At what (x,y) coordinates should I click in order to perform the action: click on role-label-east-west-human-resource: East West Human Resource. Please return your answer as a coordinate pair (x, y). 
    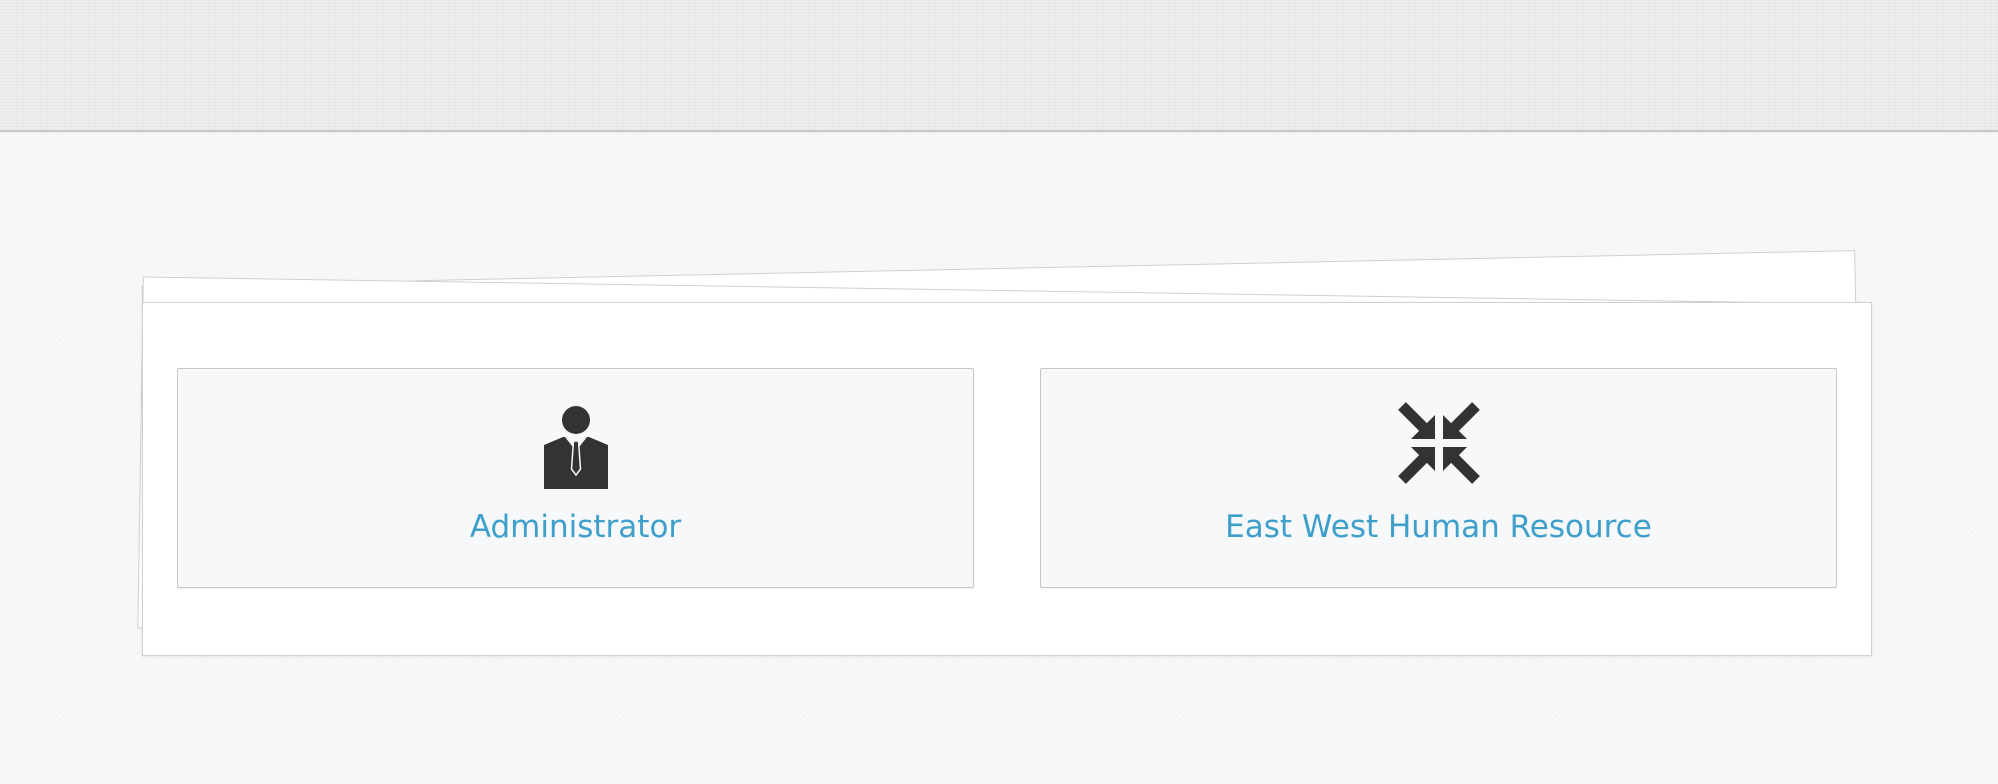
    Looking at the image, I should click on (1438, 527).